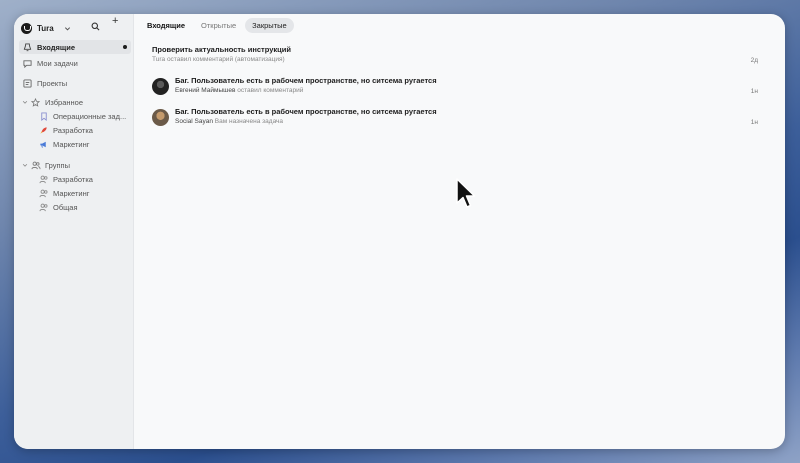 This screenshot has width=800, height=463. What do you see at coordinates (466, 196) in the screenshot?
I see `mouse-cursor-icon` at bounding box center [466, 196].